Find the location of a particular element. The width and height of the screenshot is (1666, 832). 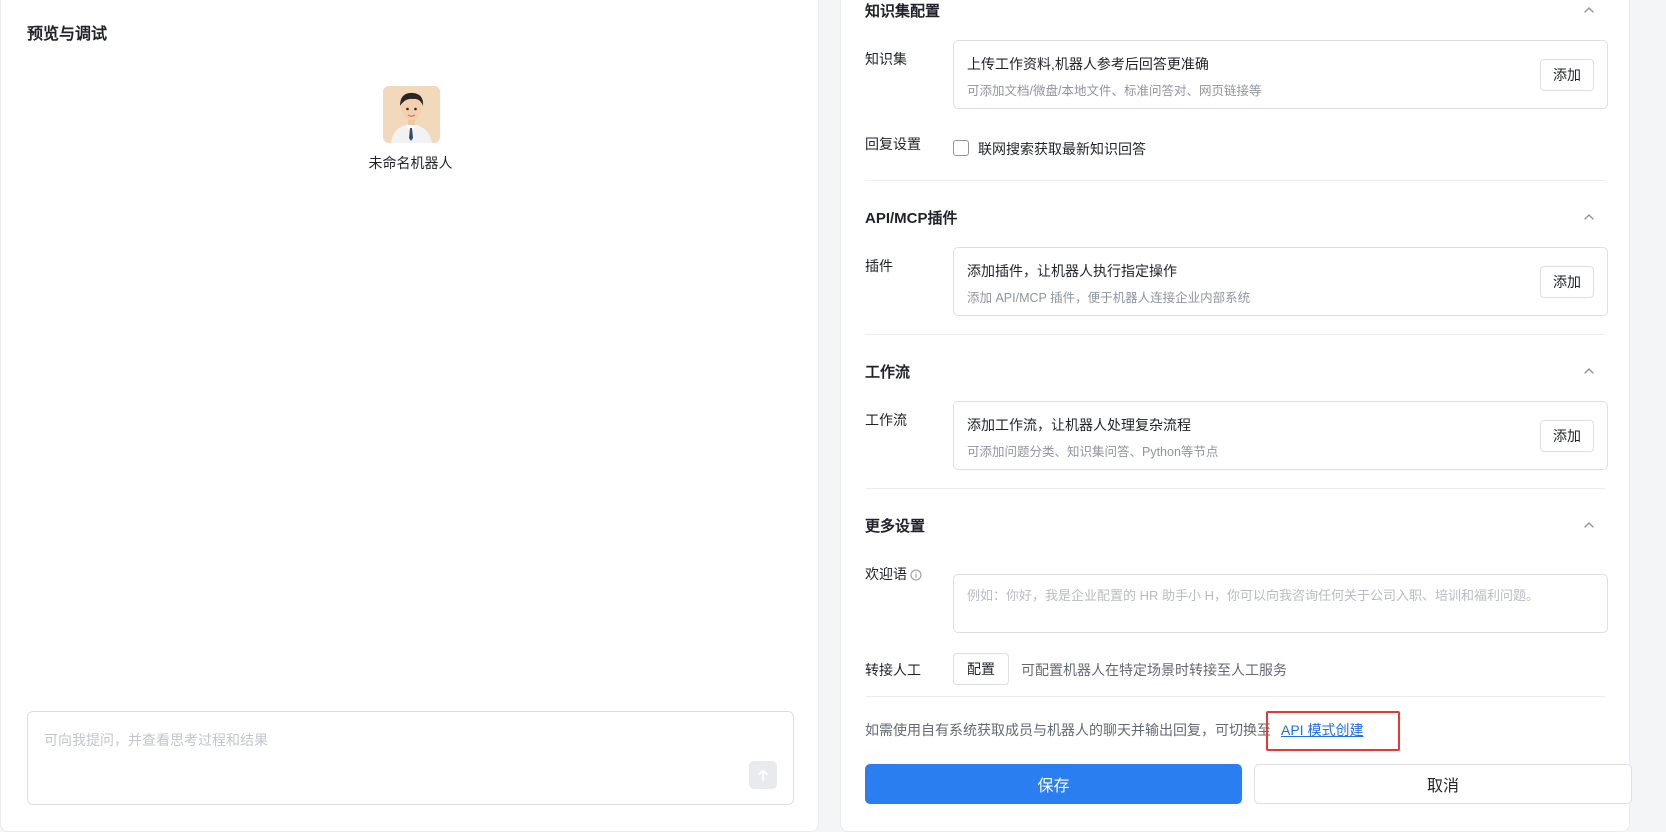

preview-title: 预览与调试 is located at coordinates (67, 34).